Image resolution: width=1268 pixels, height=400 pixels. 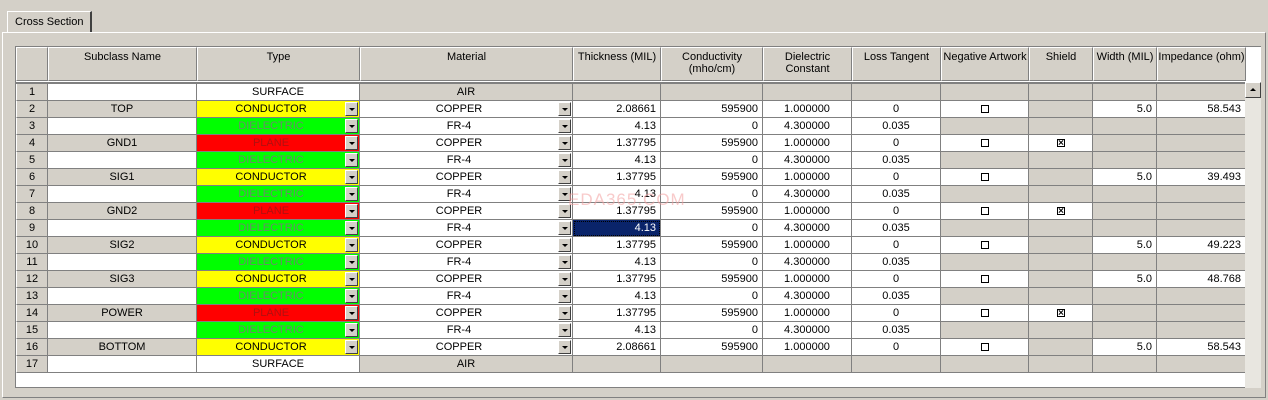 I want to click on type-cell: SURFACE, so click(x=278, y=364).